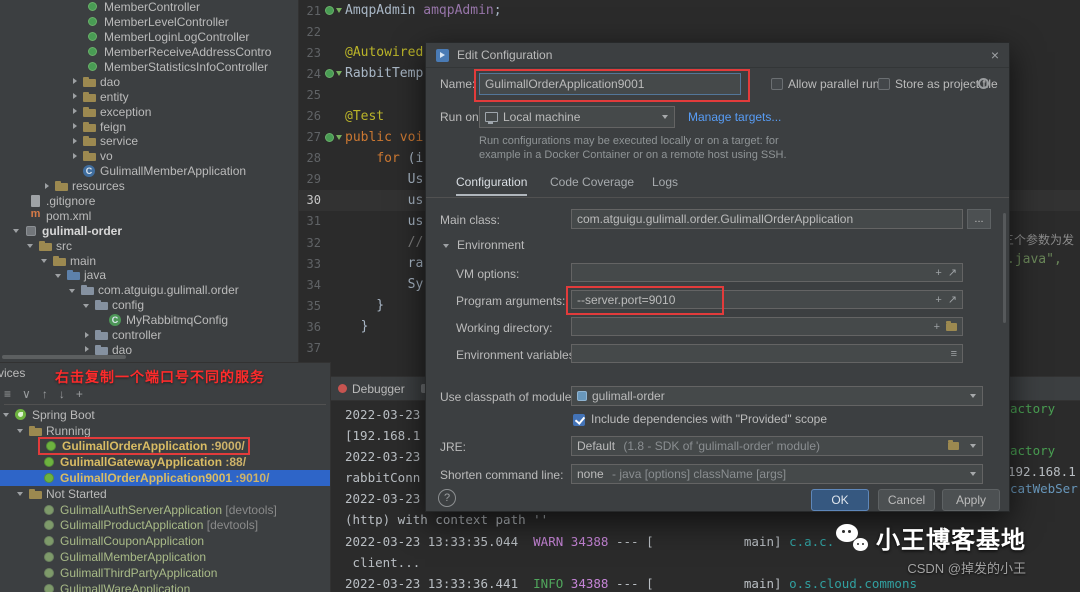  What do you see at coordinates (165, 415) in the screenshot?
I see `service-item: Spring Boot` at bounding box center [165, 415].